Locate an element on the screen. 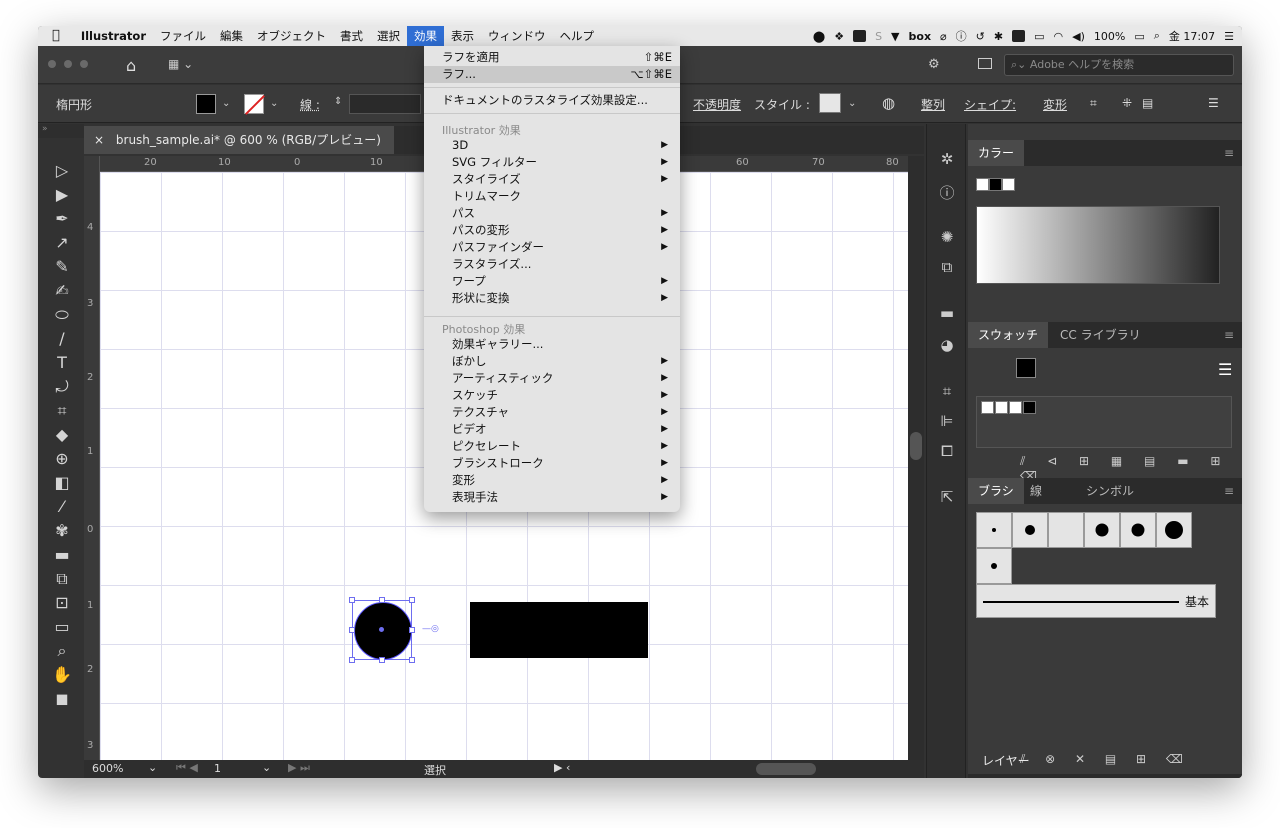 The image size is (1280, 828). status-s-icon: S is located at coordinates (878, 36).